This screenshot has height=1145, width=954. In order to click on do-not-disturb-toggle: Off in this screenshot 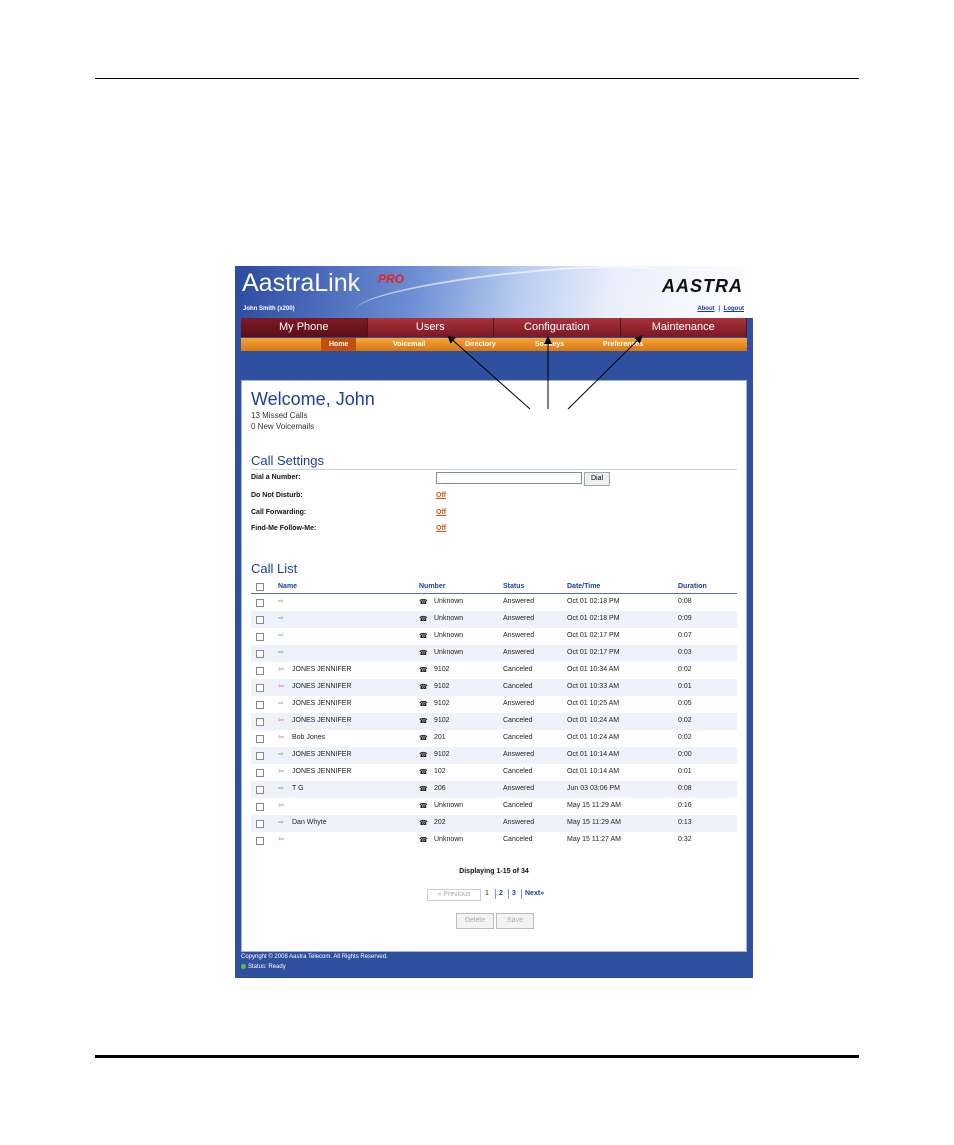, I will do `click(441, 495)`.